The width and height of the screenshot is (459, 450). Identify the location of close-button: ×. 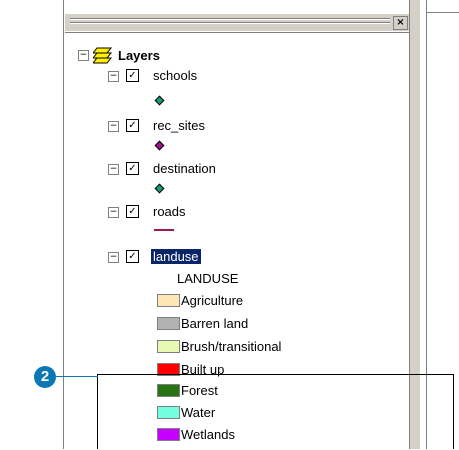
(400, 23).